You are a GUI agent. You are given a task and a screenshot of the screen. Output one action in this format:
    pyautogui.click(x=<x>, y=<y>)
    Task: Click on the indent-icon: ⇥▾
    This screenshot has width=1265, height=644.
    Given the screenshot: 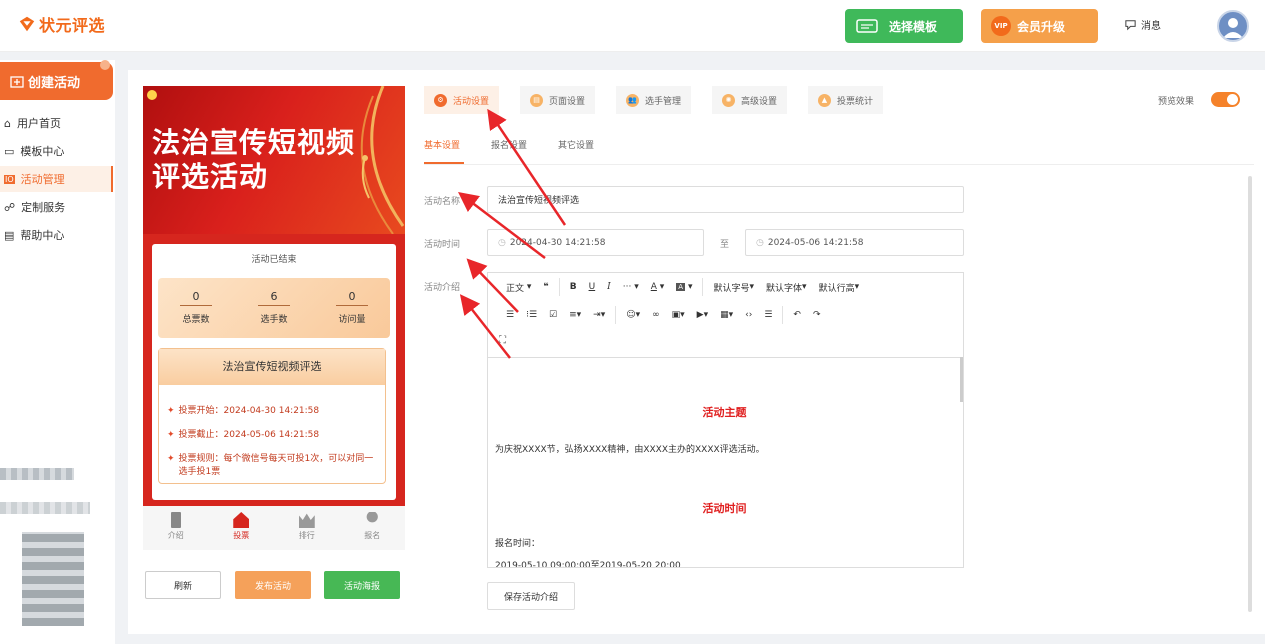 What is the action you would take?
    pyautogui.click(x=599, y=315)
    